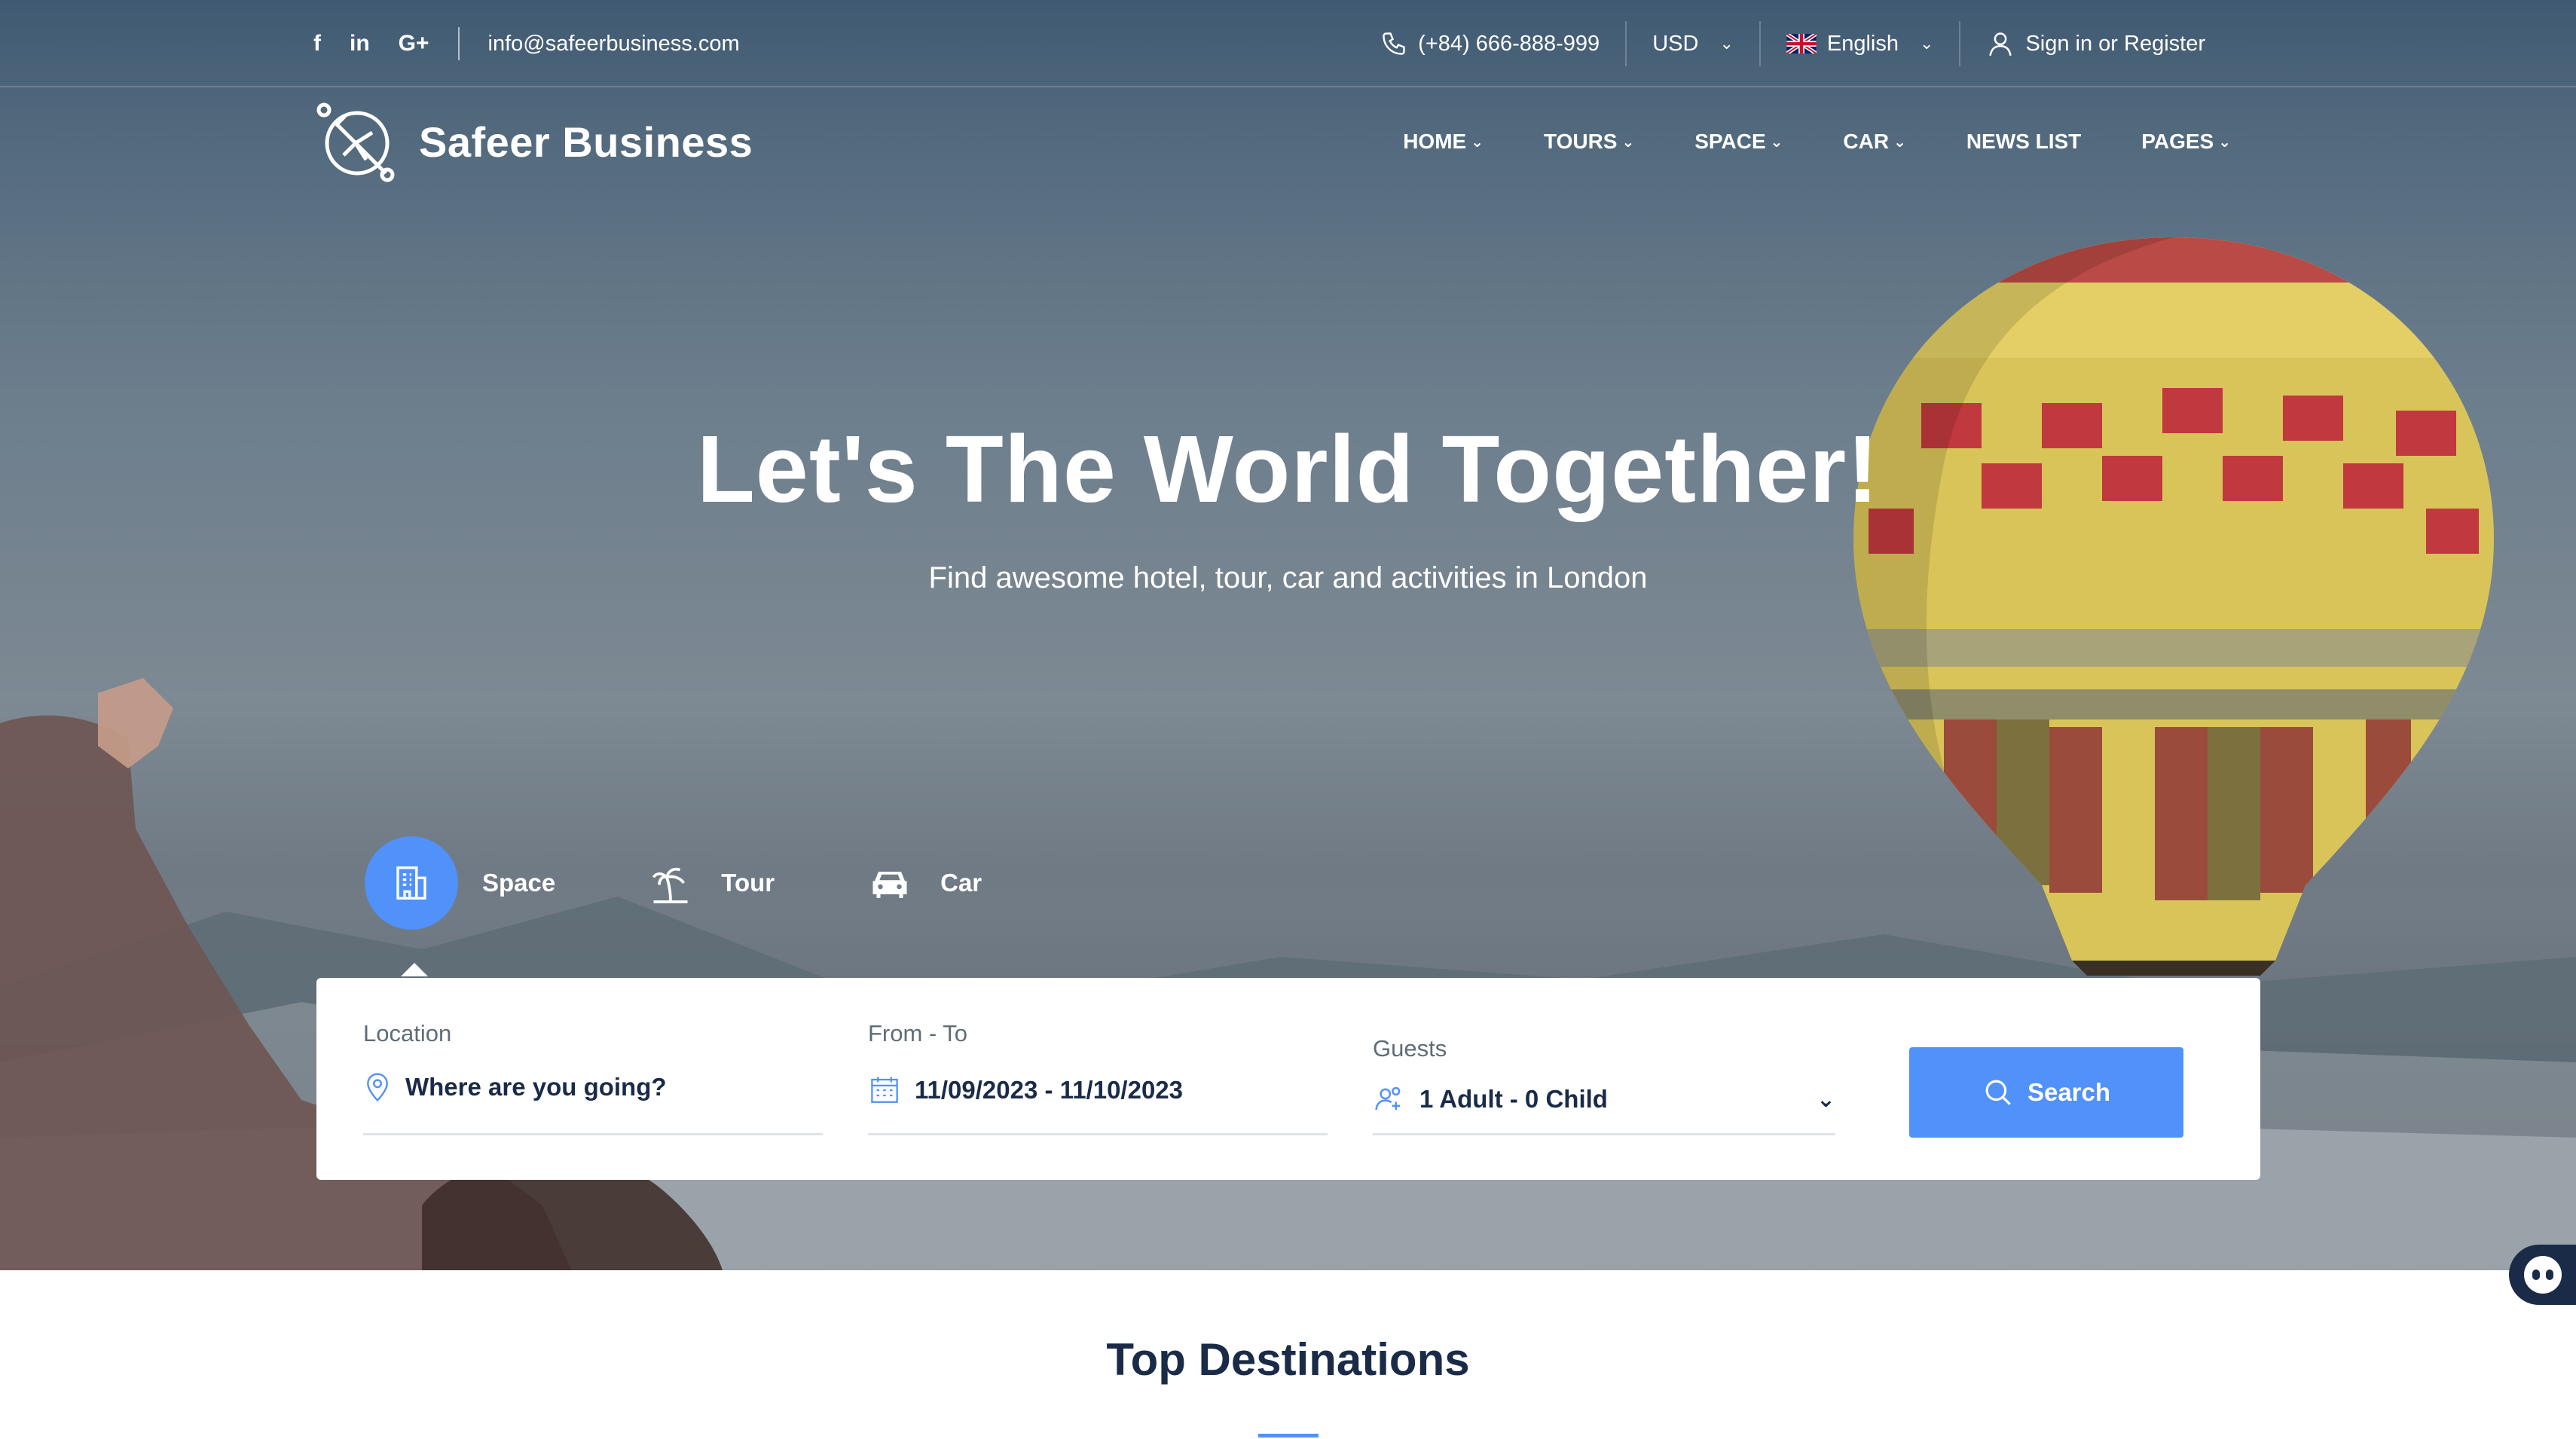  I want to click on section-title: Top Destinations, so click(1288, 1359).